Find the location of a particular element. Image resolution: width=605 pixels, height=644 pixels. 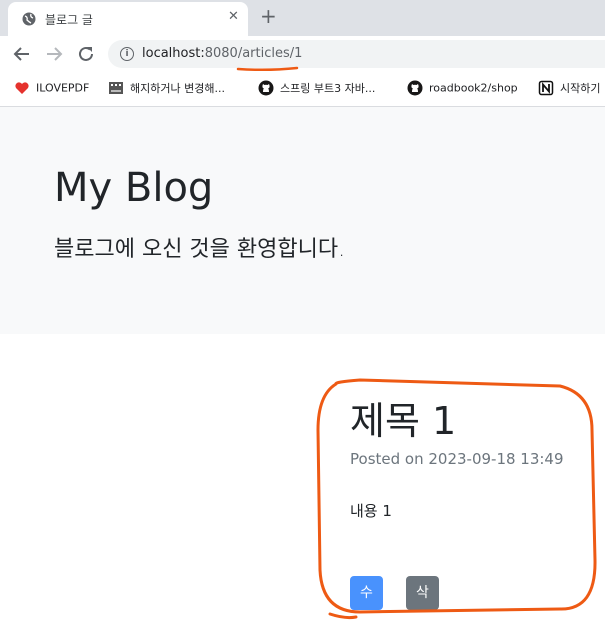

article-title: 제목 1 is located at coordinates (403, 421).